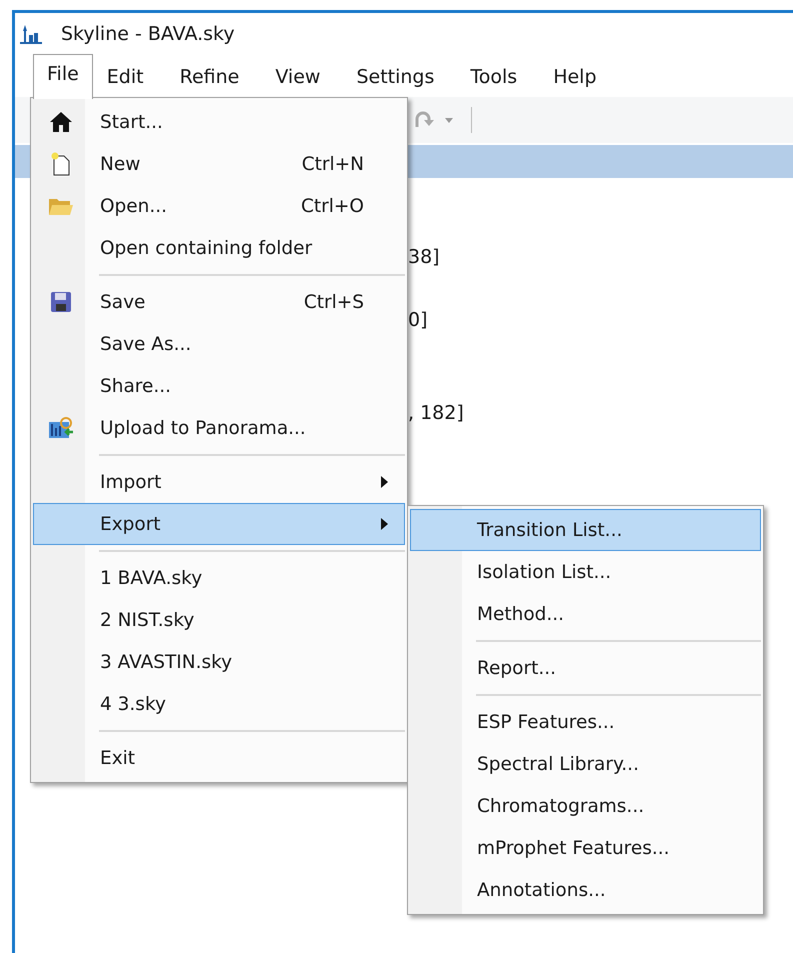 This screenshot has width=793, height=953. I want to click on skyline-logo-icon, so click(31, 34).